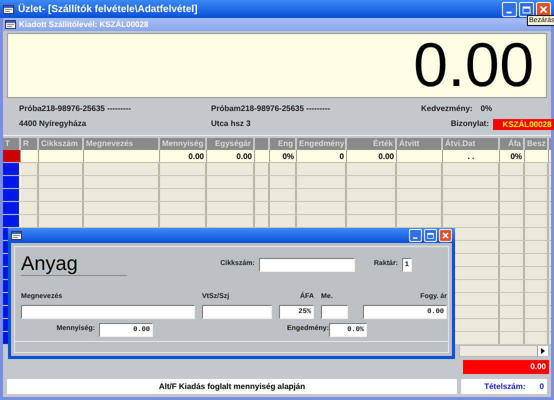  Describe the element at coordinates (53, 124) in the screenshot. I see `partner-city: 4400 Nyíregyháza` at that location.